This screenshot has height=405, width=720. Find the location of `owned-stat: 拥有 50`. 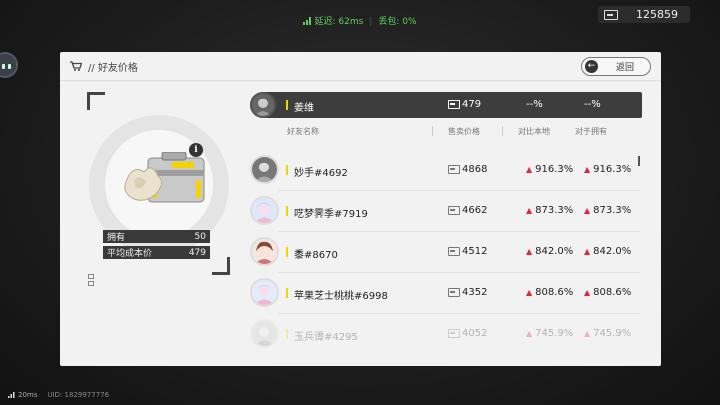

owned-stat: 拥有 50 is located at coordinates (156, 236).